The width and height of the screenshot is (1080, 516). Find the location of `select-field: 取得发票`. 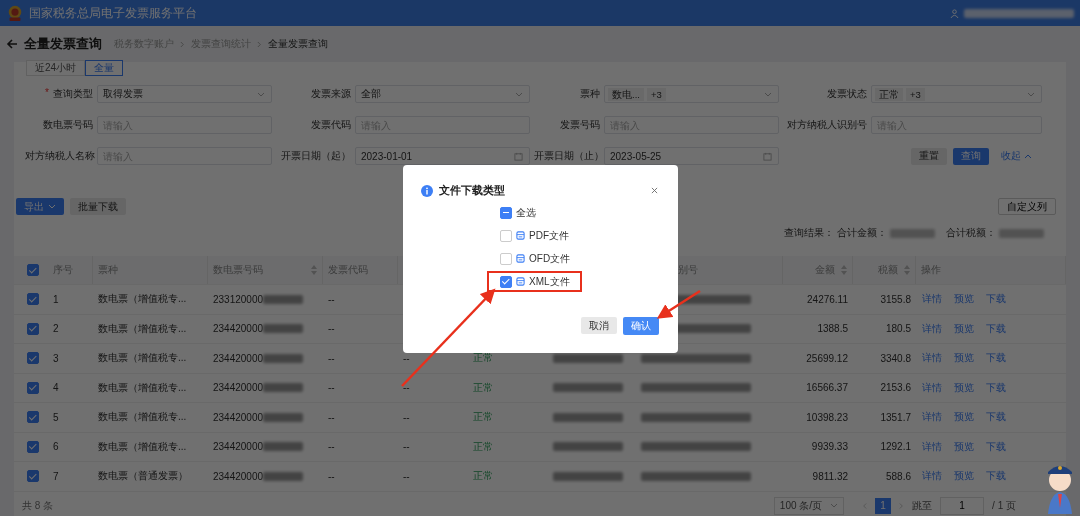

select-field: 取得发票 is located at coordinates (184, 94).